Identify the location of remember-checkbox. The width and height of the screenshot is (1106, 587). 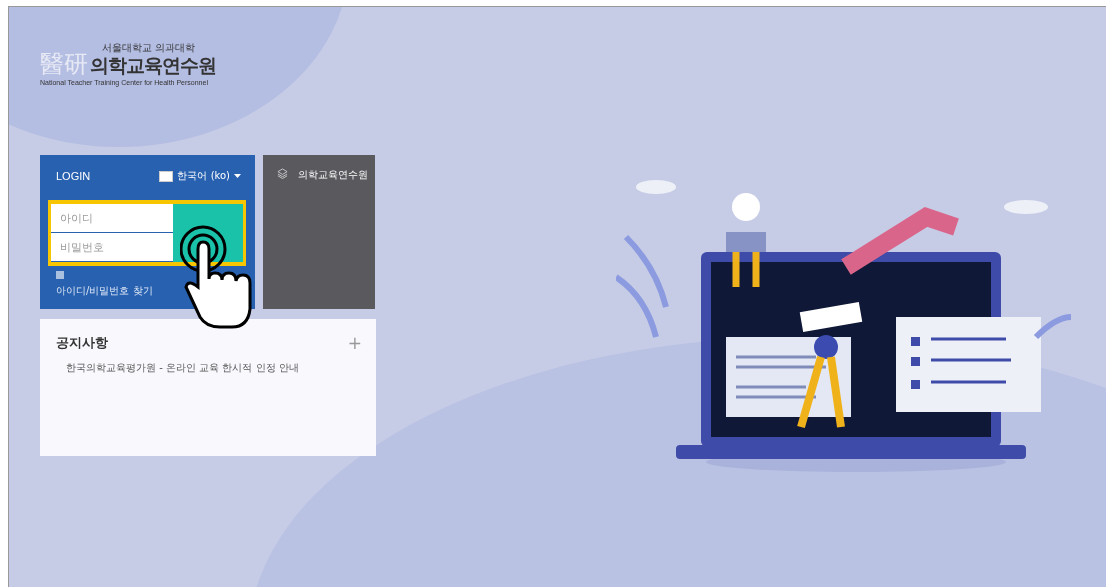
(60, 275).